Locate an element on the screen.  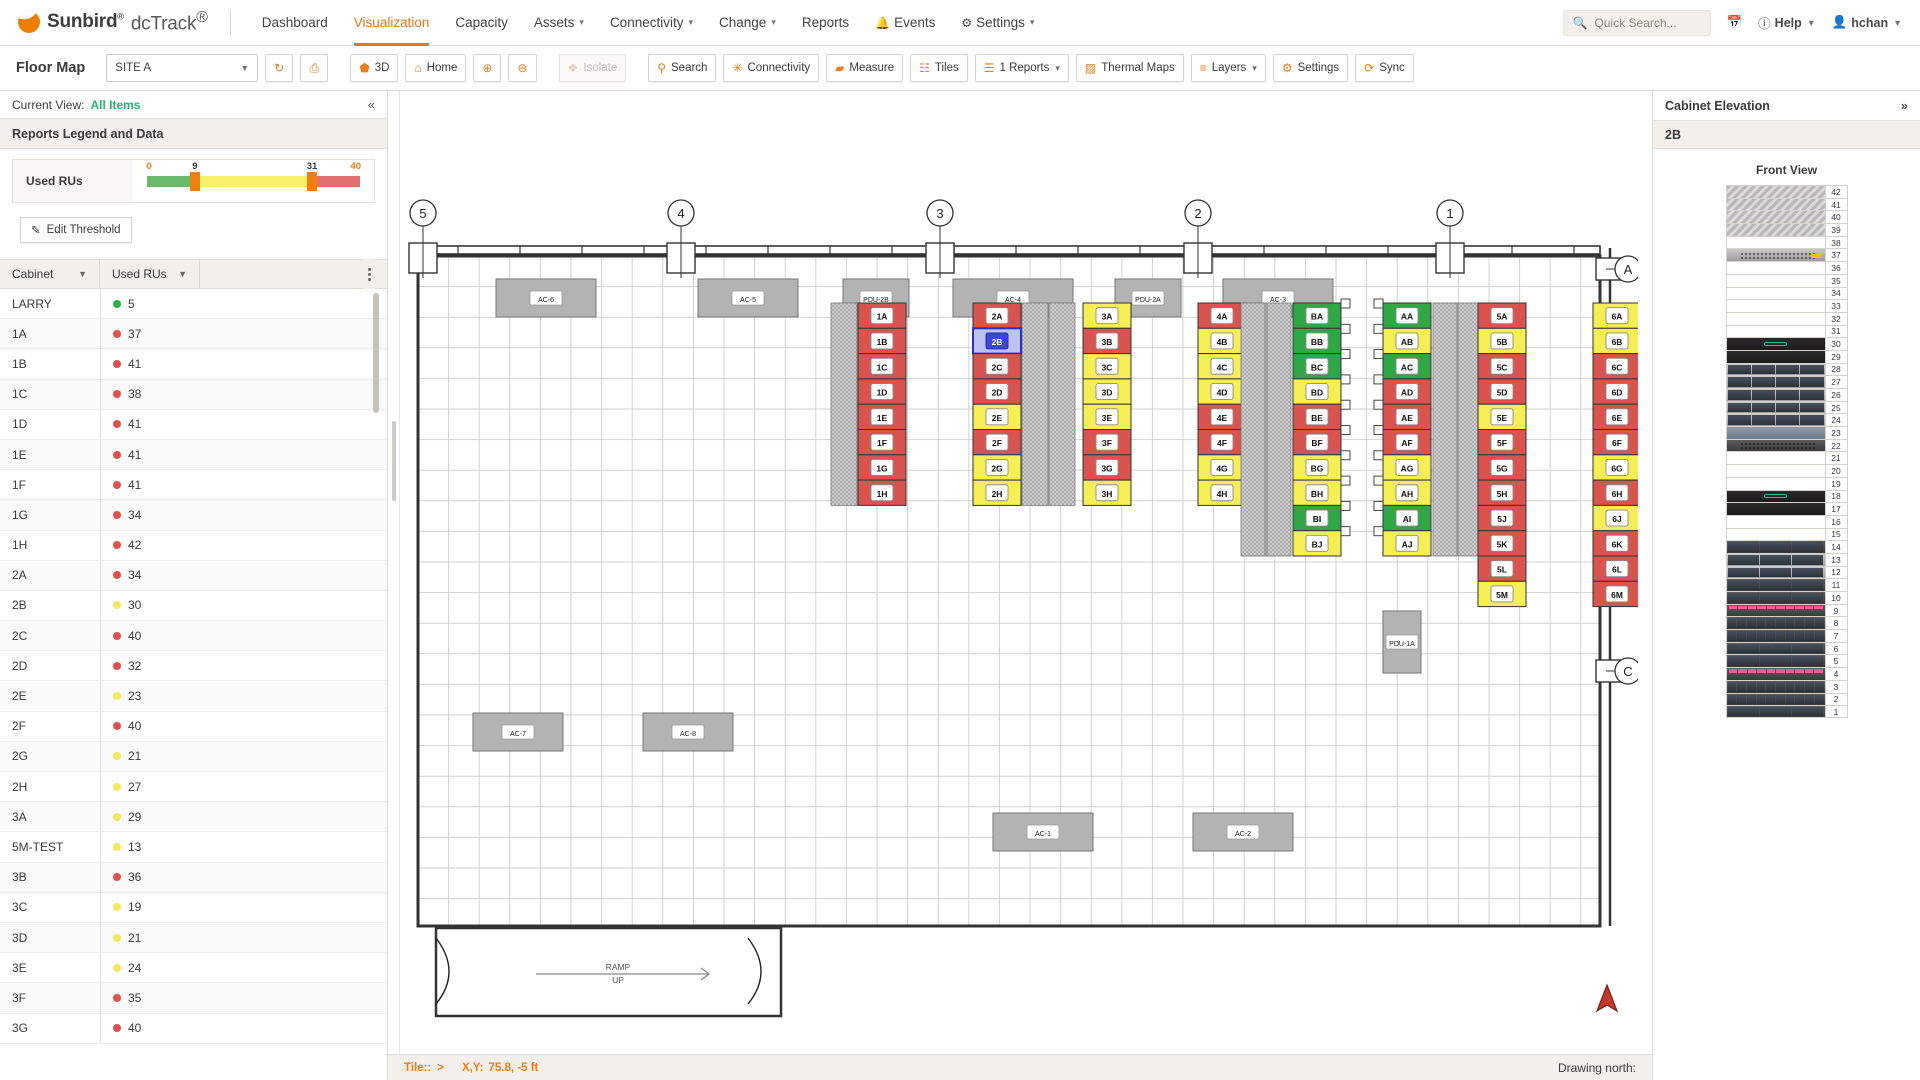
table-row: 2H 27 is located at coordinates (193, 787).